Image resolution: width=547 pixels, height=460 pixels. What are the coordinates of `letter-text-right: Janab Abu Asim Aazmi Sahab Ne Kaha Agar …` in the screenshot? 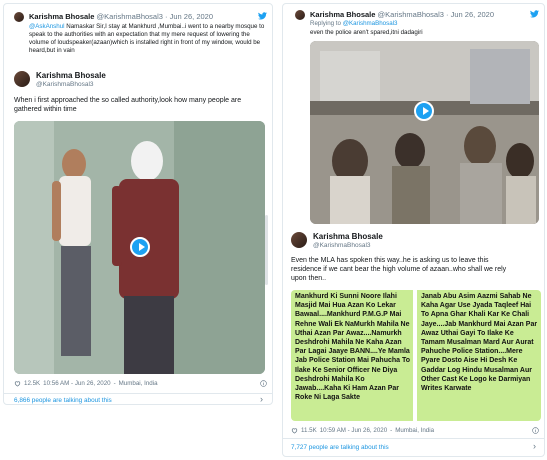 It's located at (479, 343).